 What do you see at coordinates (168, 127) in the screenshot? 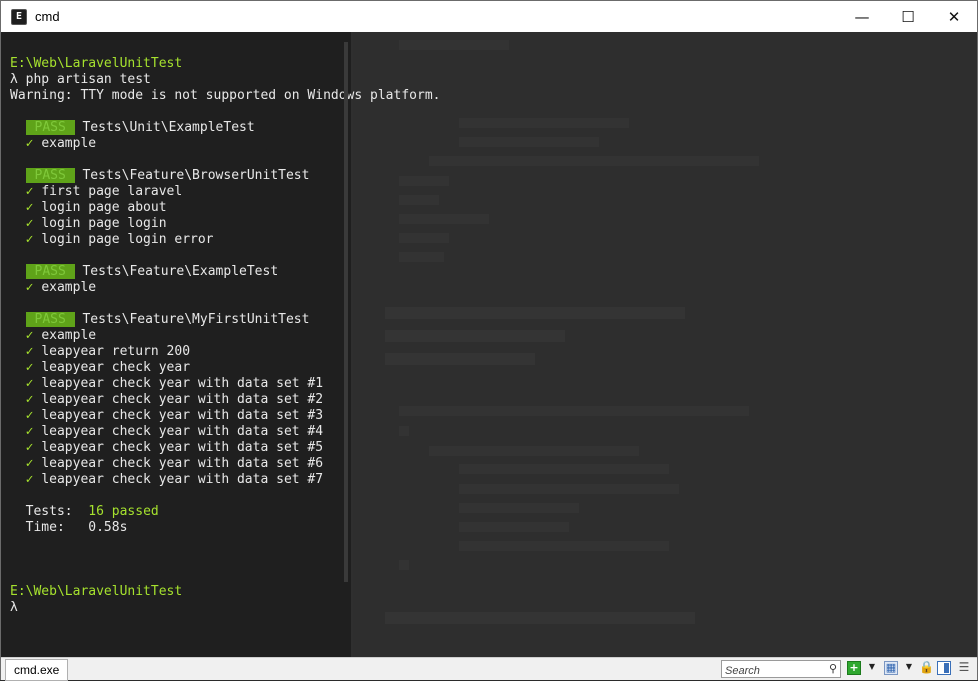
I see `test-suite-name: Tests\Unit\ExampleTest` at bounding box center [168, 127].